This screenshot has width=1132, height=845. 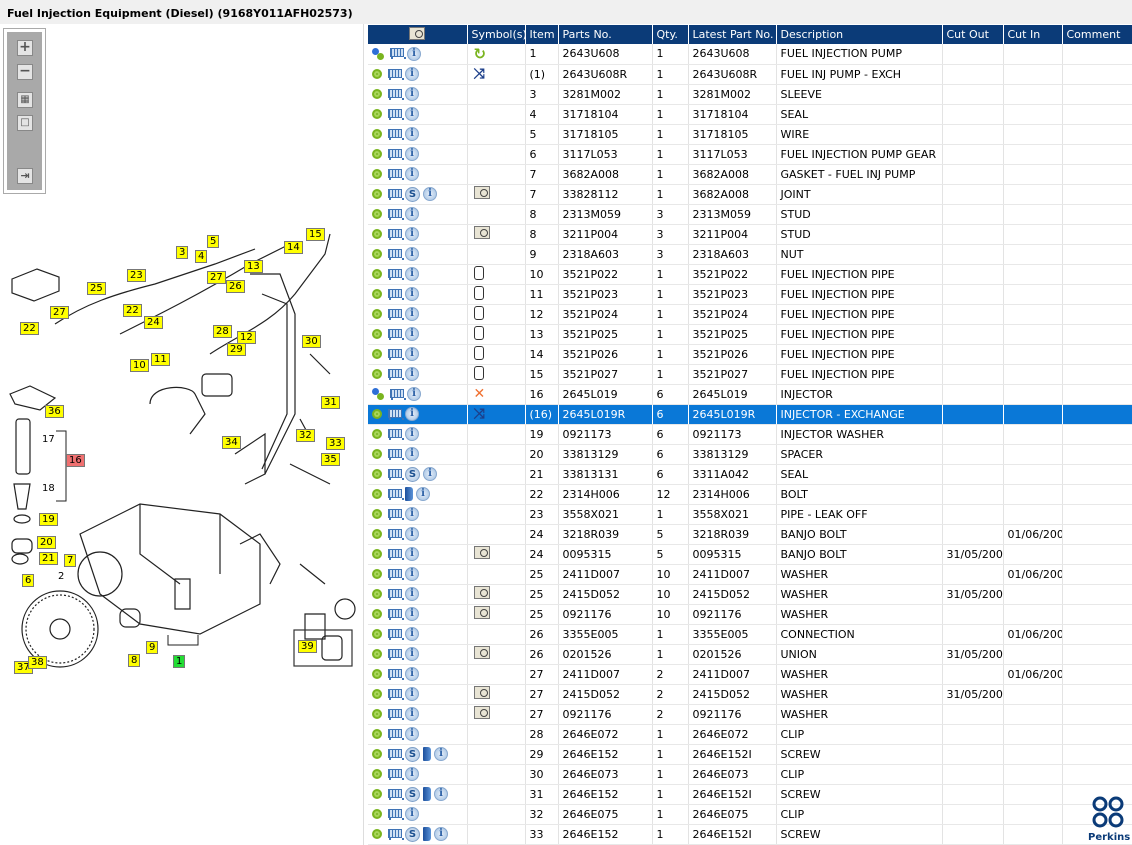 What do you see at coordinates (1033, 34) in the screenshot?
I see `column-header-cut-in: Cut In` at bounding box center [1033, 34].